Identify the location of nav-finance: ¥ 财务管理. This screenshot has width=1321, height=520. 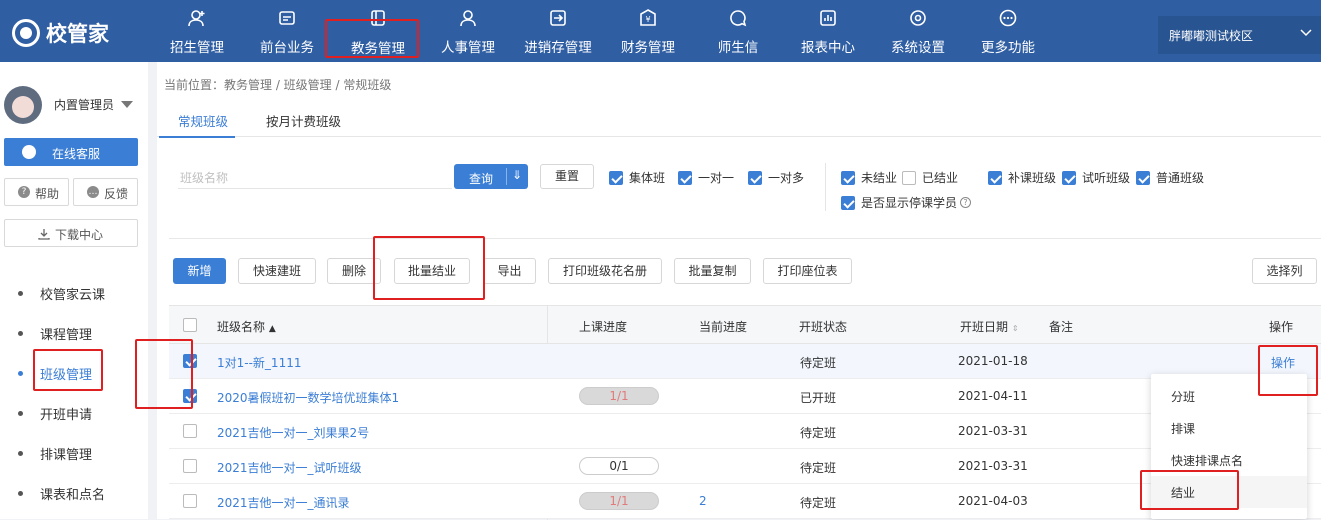
(648, 31).